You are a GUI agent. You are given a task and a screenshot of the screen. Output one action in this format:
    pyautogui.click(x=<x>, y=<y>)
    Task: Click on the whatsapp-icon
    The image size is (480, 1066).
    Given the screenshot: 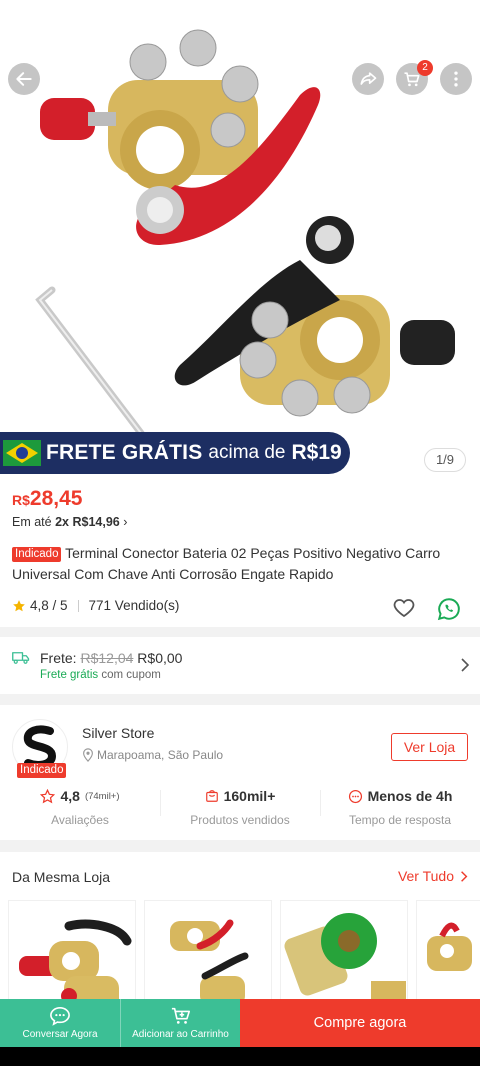 What is the action you would take?
    pyautogui.click(x=448, y=609)
    